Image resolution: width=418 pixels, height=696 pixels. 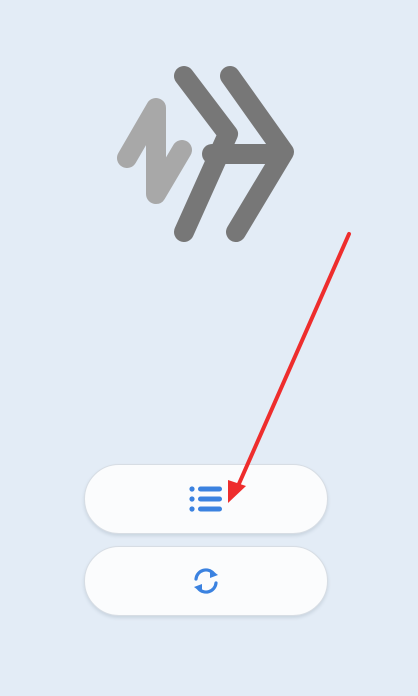 I want to click on refresh-icon, so click(x=206, y=581).